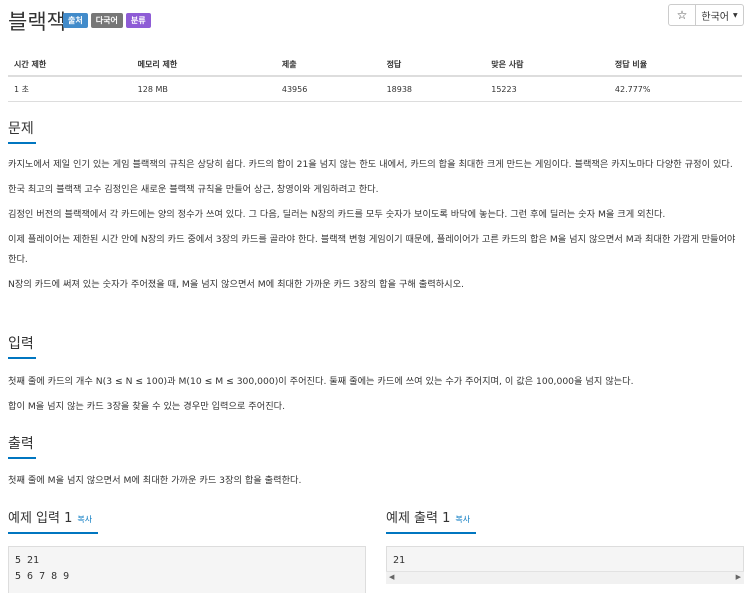  Describe the element at coordinates (715, 17) in the screenshot. I see `language-label: 한국어` at that location.